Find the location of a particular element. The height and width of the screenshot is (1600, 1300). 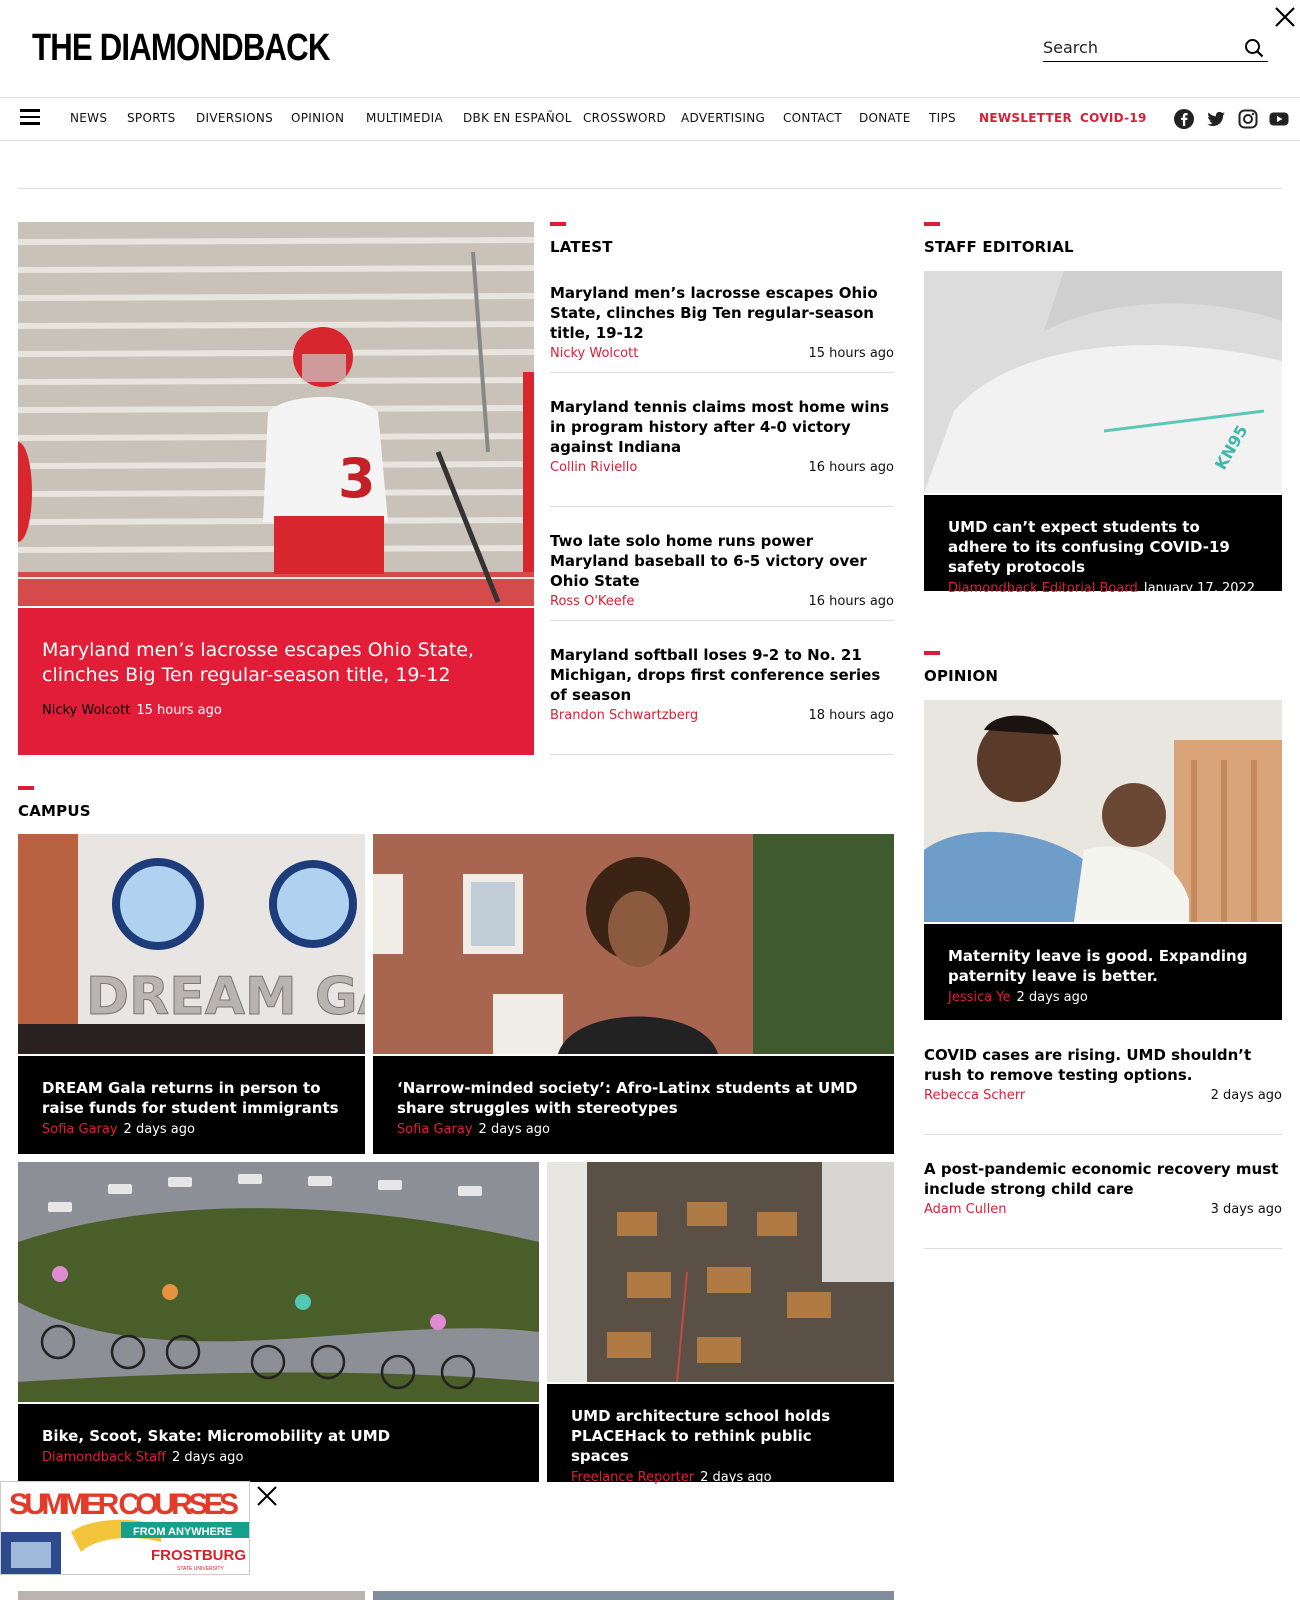

staff-editorial-title: STAFF EDITORIAL is located at coordinates (999, 247).